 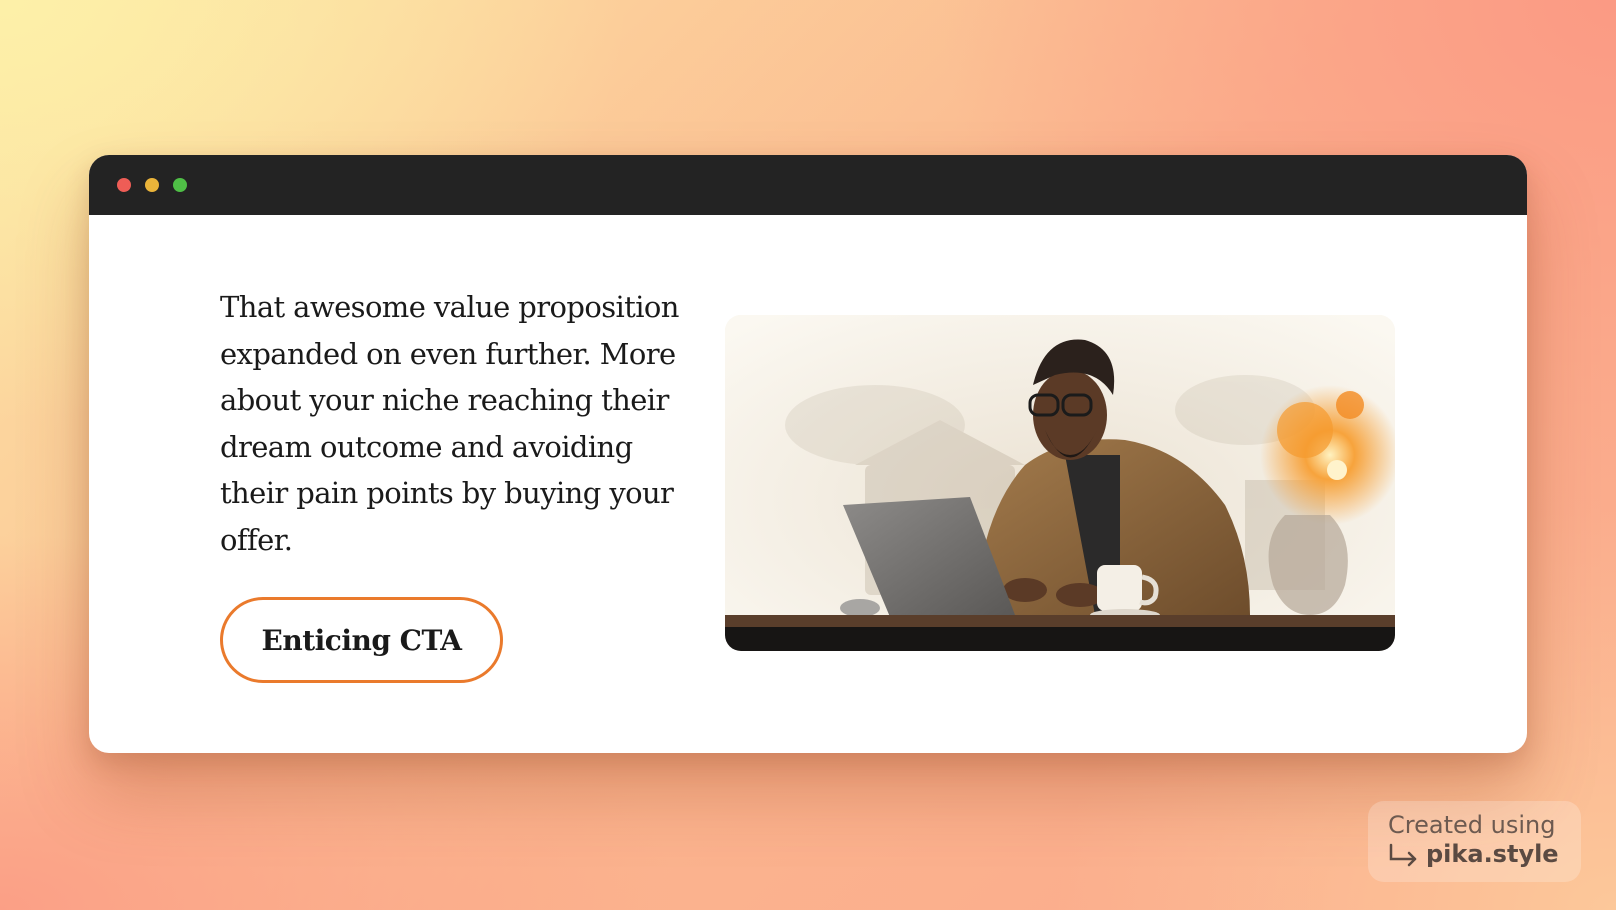 I want to click on cta-button: Enticing CTA, so click(x=361, y=640).